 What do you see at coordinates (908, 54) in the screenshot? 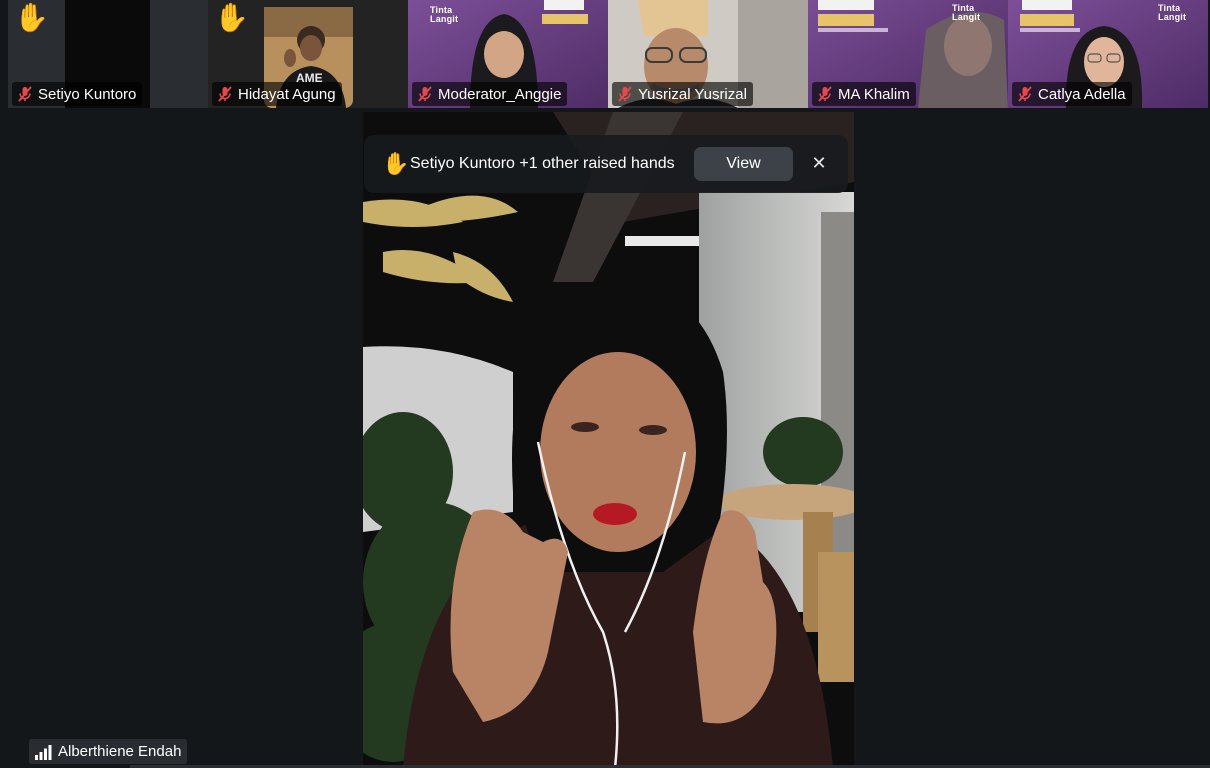
I see `participant-tile: Tinta Langit MA Khalim` at bounding box center [908, 54].